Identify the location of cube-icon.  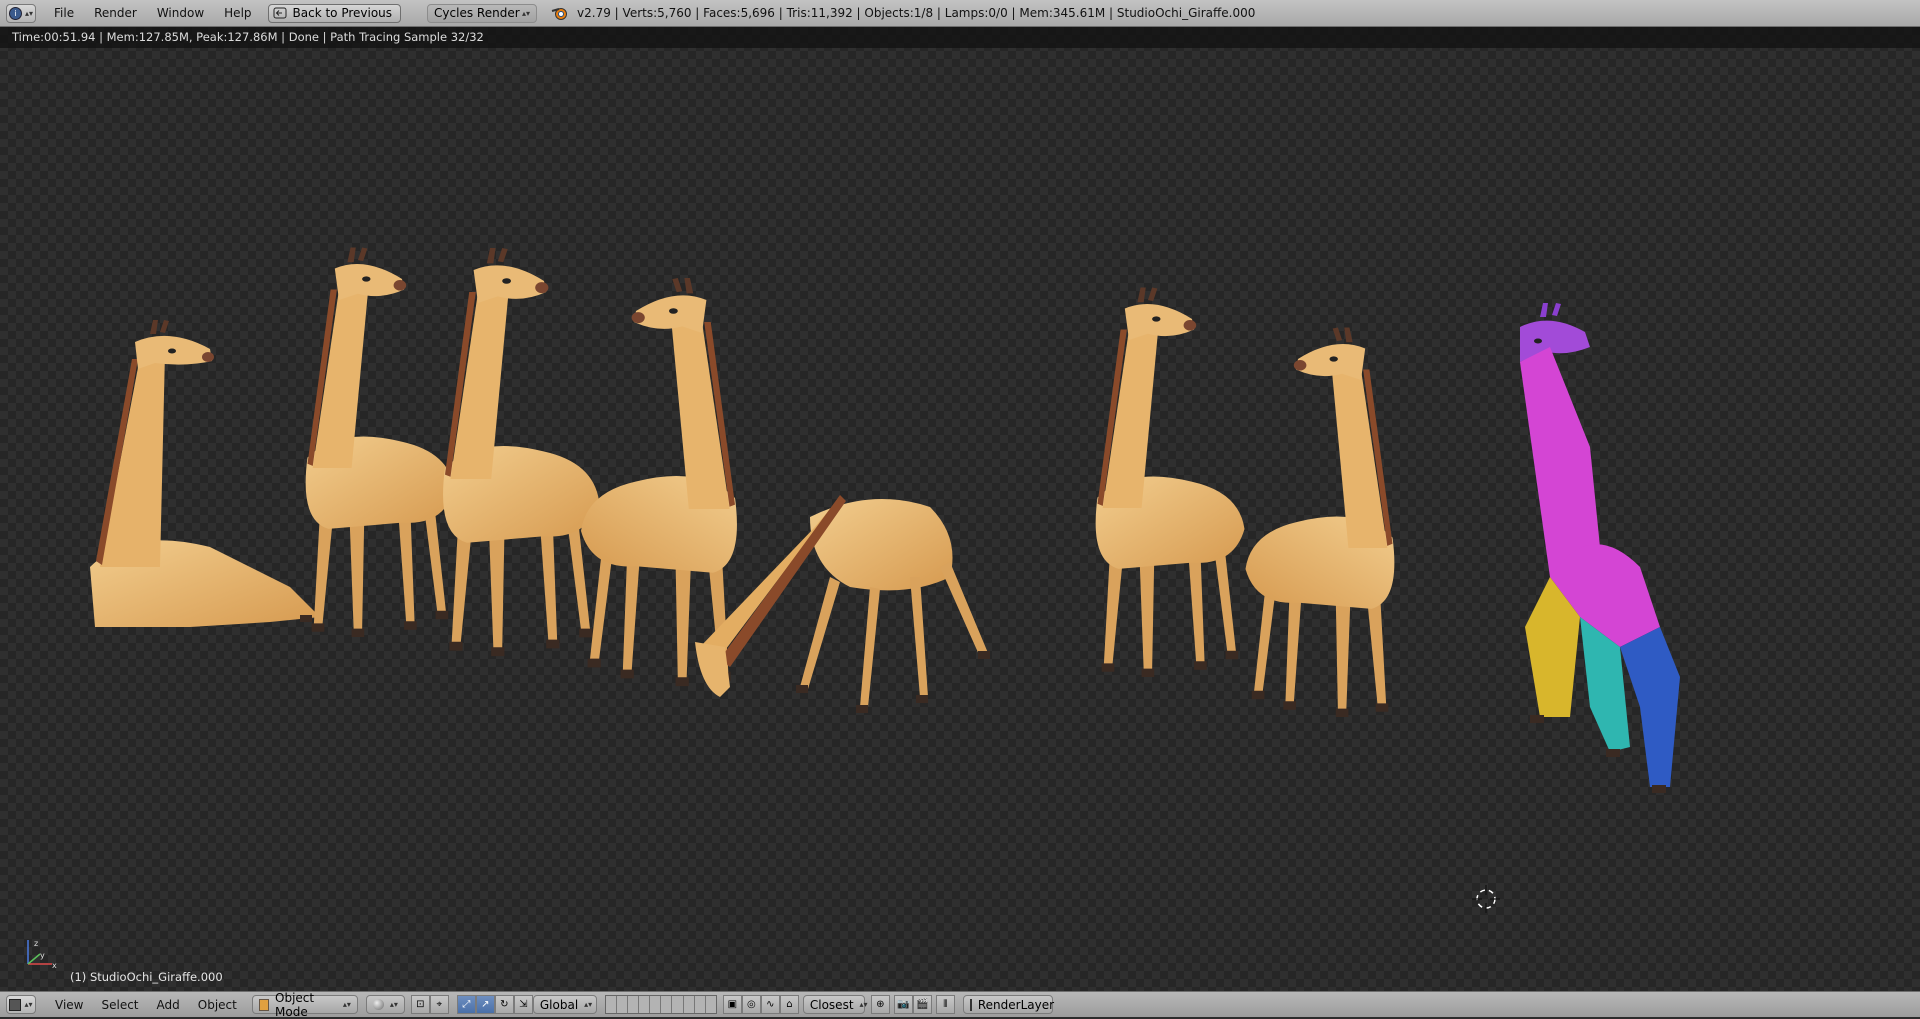
(15, 1004).